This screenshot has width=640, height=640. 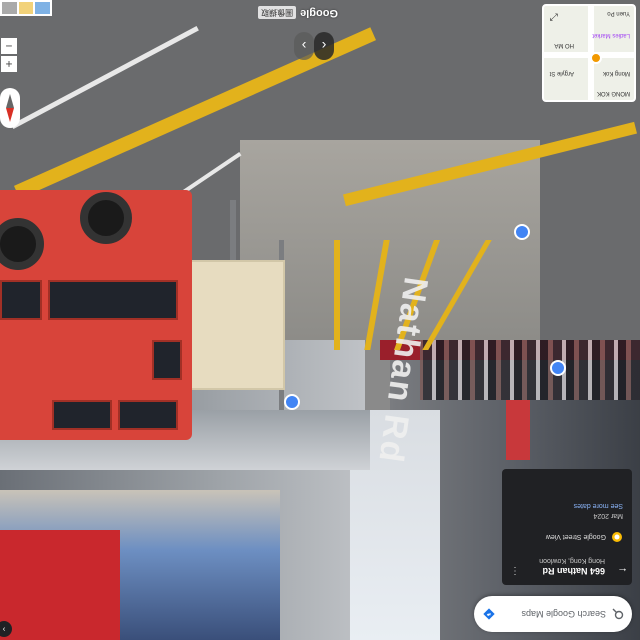 I want to click on footer: Google 圖像擷取, so click(x=298, y=13).